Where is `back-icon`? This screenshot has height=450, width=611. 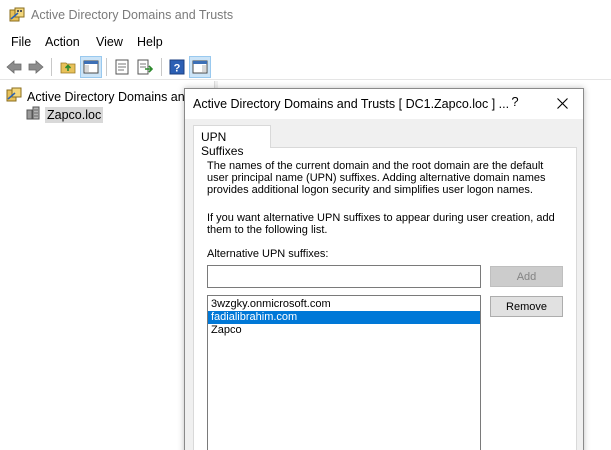
back-icon is located at coordinates (14, 67).